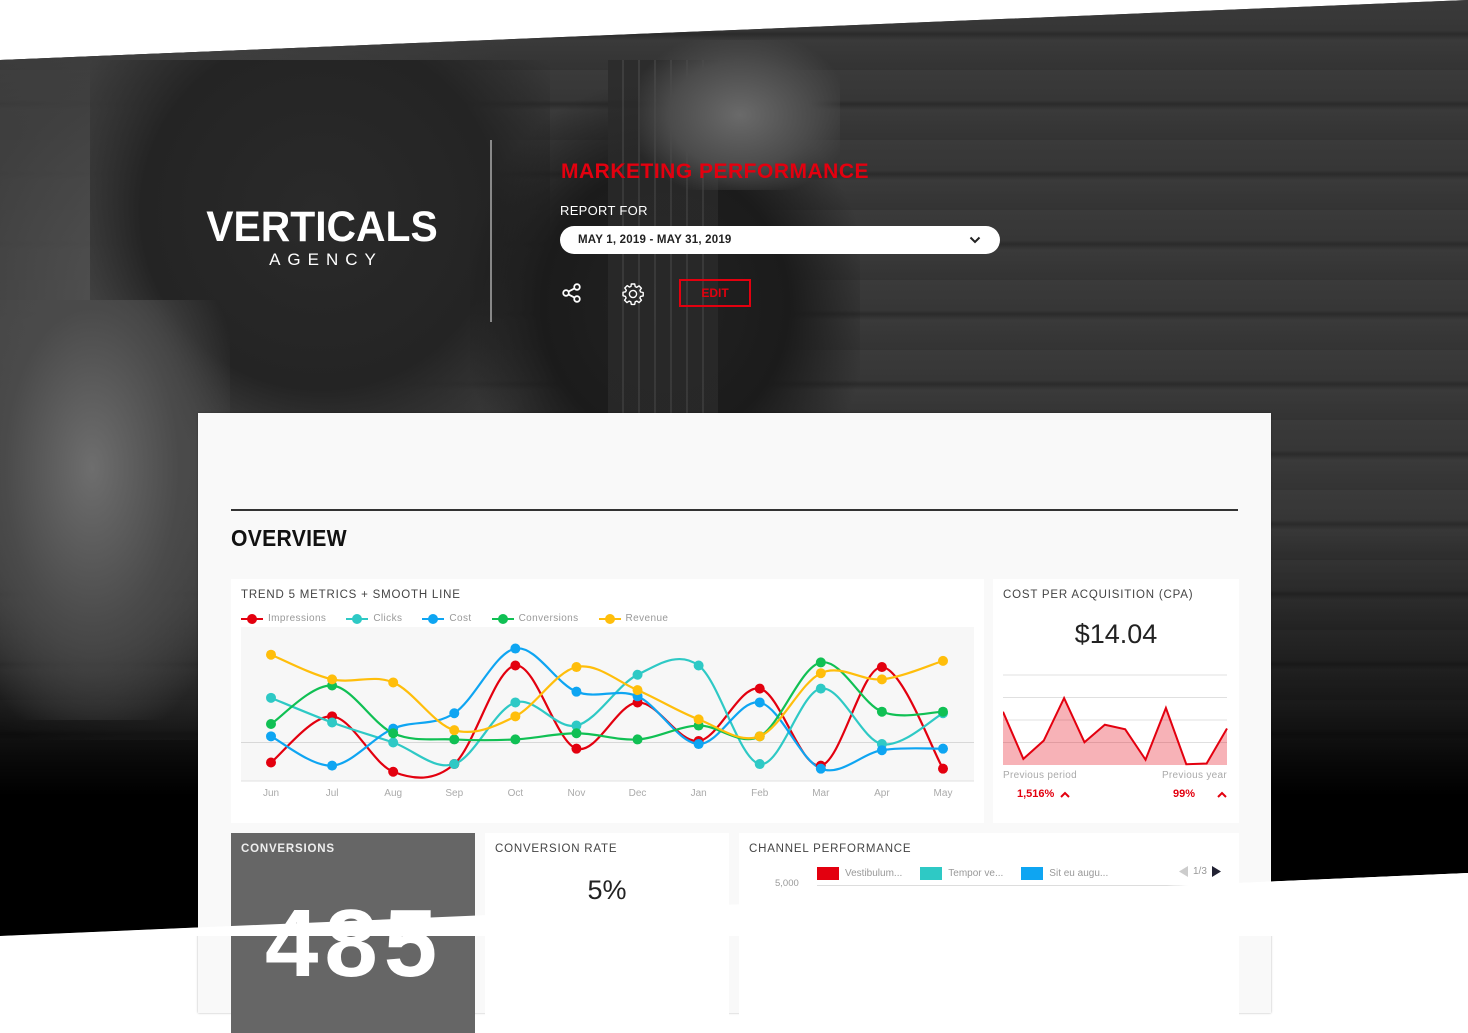 The image size is (1468, 1033). Describe the element at coordinates (975, 240) in the screenshot. I see `chevron-down-icon` at that location.